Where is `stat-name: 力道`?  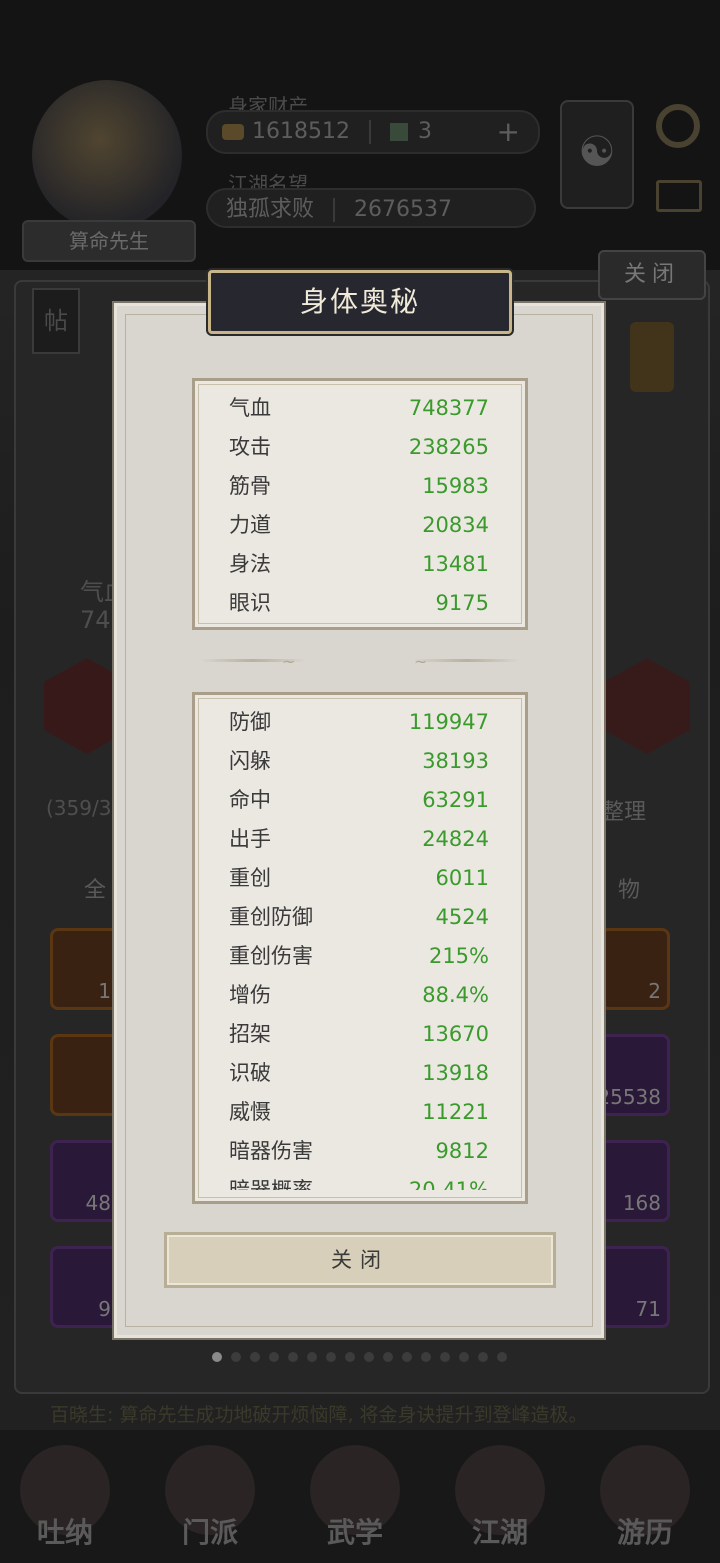
stat-name: 力道 is located at coordinates (250, 525).